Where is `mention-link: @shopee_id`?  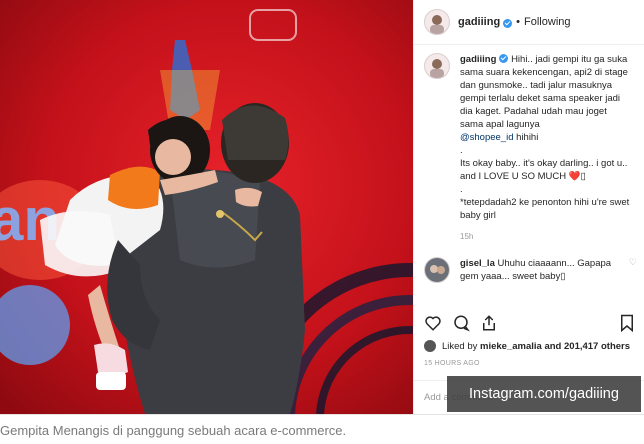 mention-link: @shopee_id is located at coordinates (487, 137).